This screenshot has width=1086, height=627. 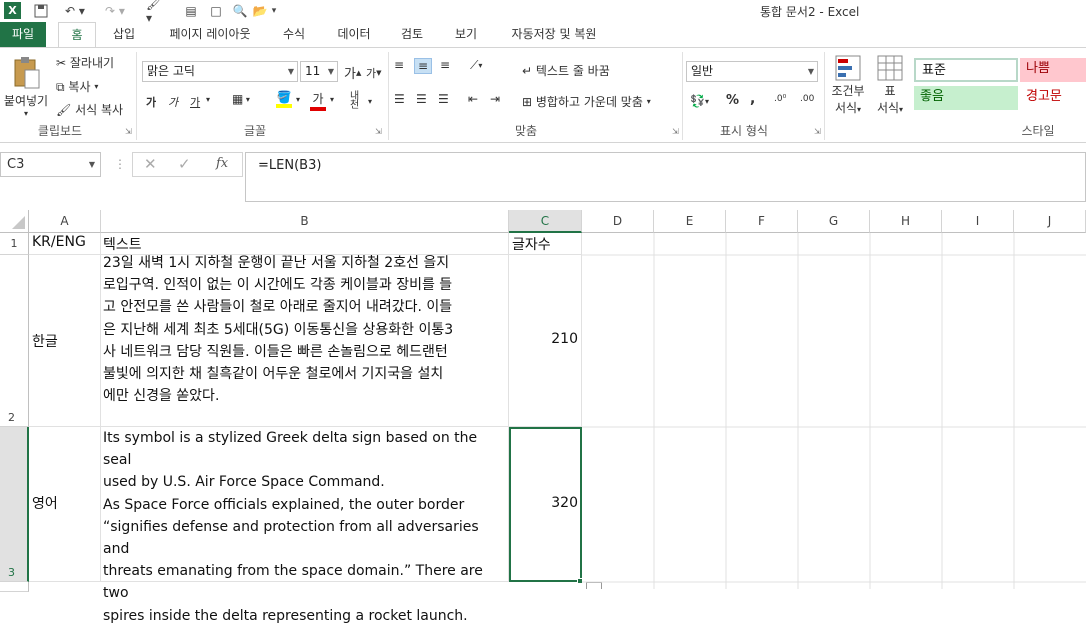 I want to click on grow-font-button: 가 ▲, so click(x=352, y=72).